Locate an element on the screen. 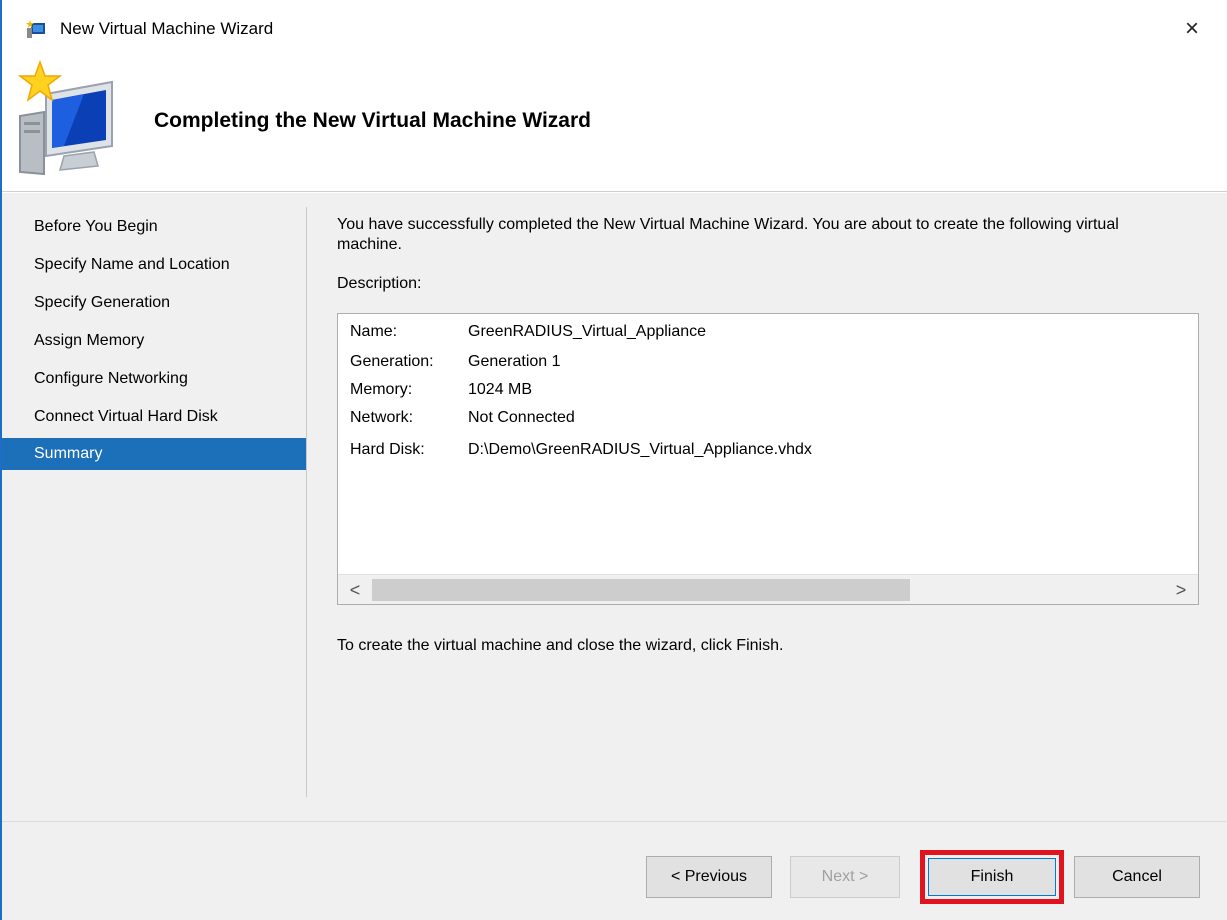  description-row-generation: Generation: Generation 1 is located at coordinates (455, 362).